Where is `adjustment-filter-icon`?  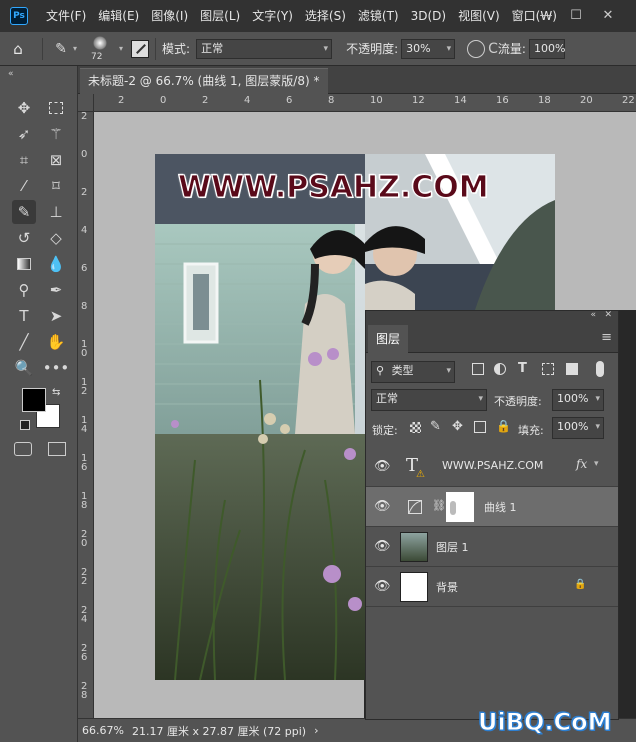
adjustment-filter-icon is located at coordinates (500, 369).